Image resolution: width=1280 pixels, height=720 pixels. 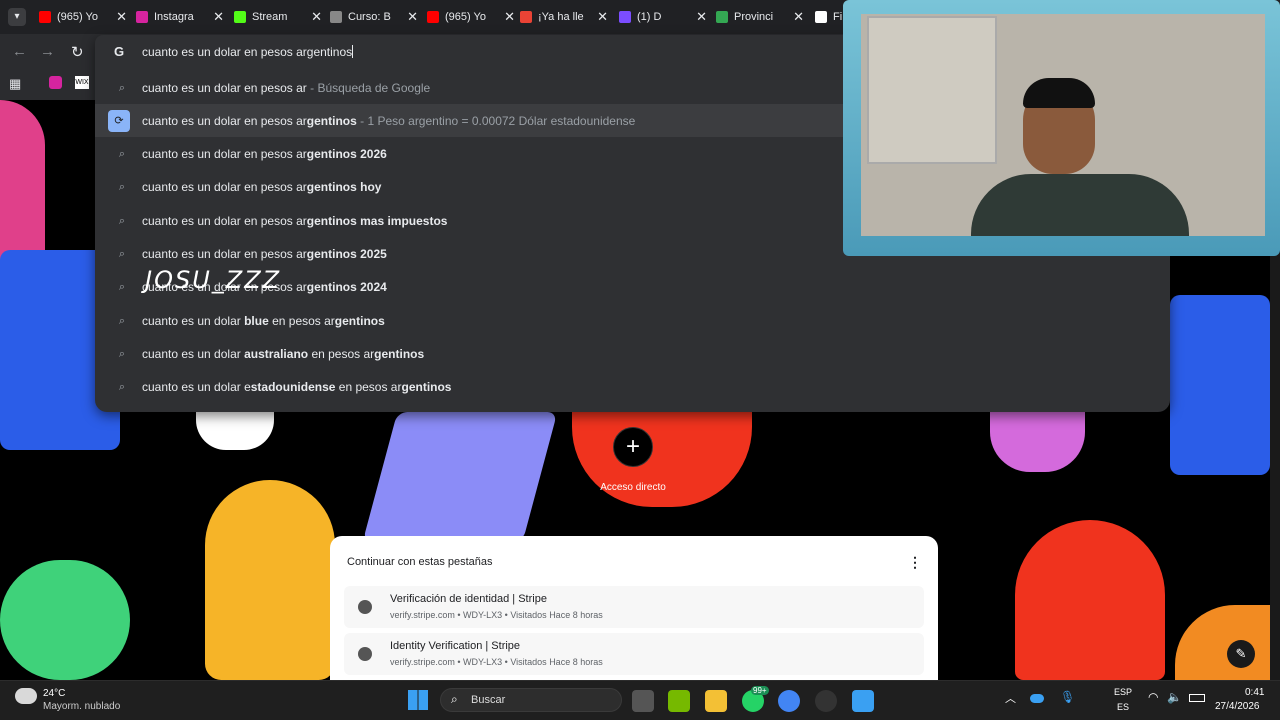 I want to click on bg-shape-red-right, so click(x=1090, y=600).